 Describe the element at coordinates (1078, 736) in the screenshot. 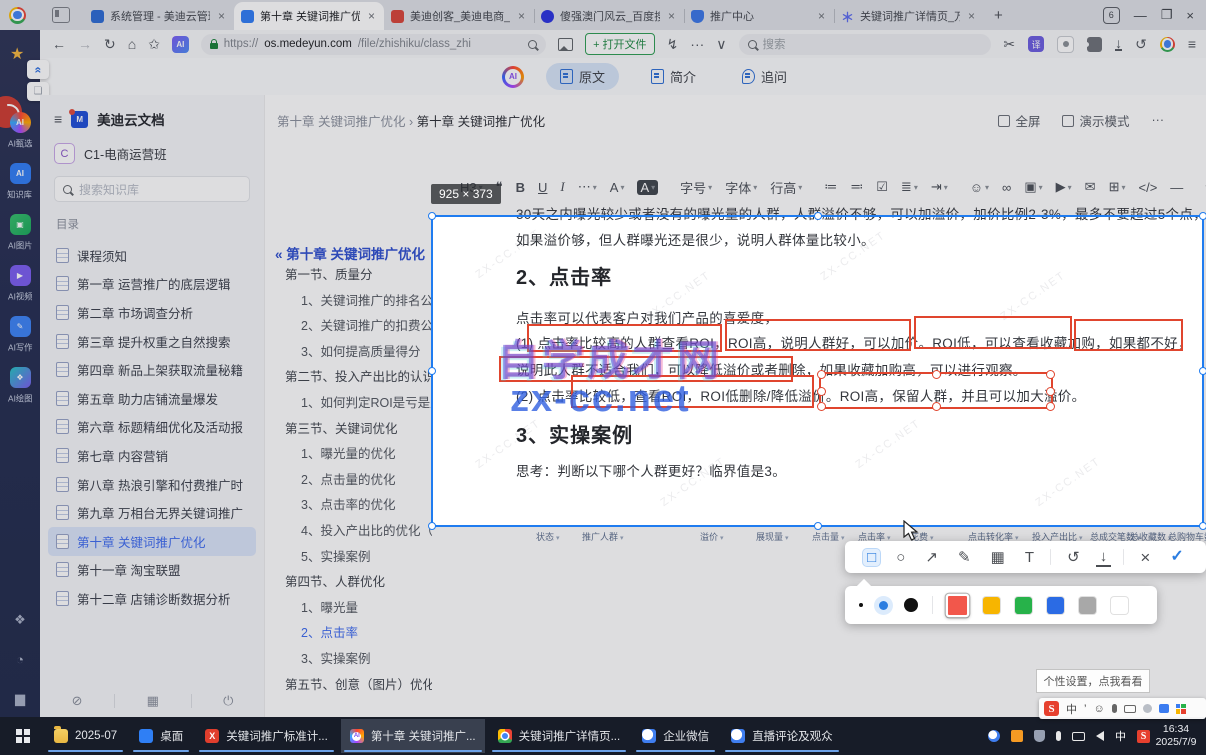

I see `tray-display-icon` at that location.